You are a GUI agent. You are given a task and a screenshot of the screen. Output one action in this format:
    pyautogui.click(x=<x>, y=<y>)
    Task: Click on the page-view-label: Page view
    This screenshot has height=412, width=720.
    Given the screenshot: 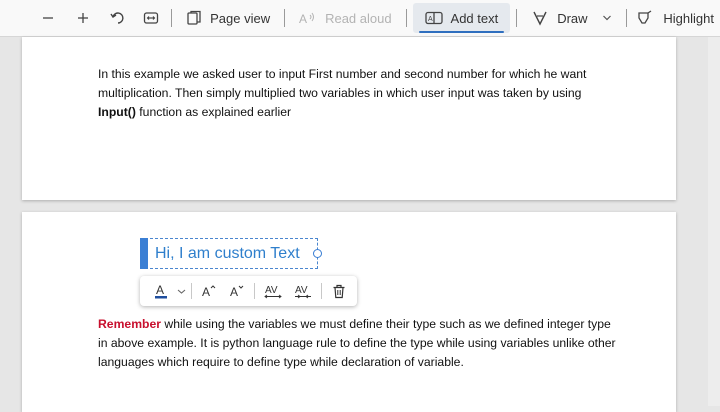 What is the action you would take?
    pyautogui.click(x=240, y=18)
    